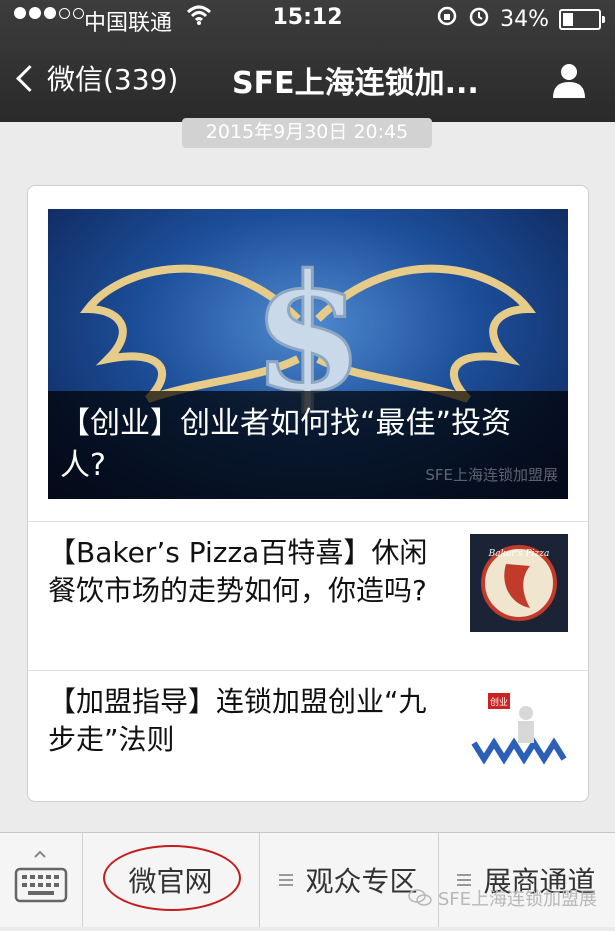 This screenshot has width=615, height=931. I want to click on watermark: SFE上海连锁加盟展, so click(502, 898).